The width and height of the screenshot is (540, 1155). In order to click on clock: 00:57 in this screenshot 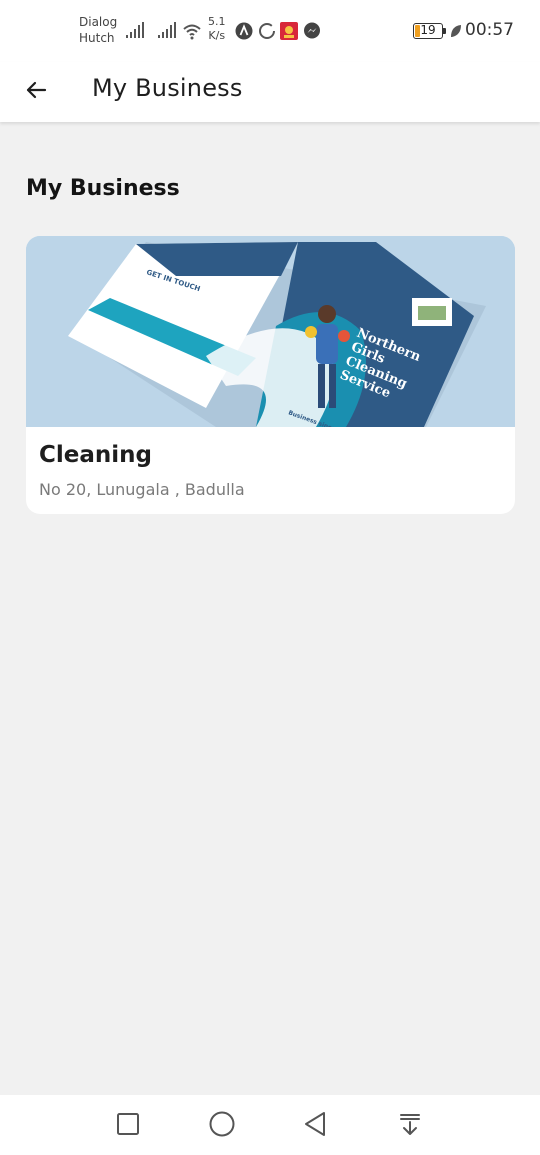, I will do `click(489, 30)`.